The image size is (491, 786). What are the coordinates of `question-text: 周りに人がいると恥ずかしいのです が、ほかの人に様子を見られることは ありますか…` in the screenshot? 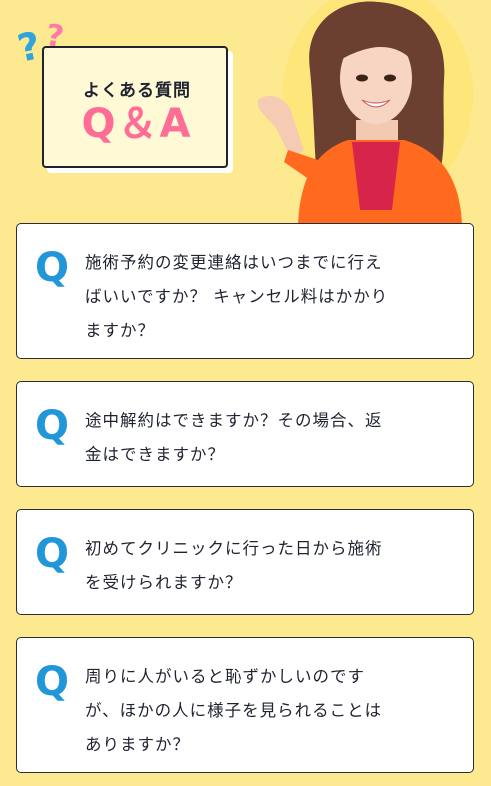 It's located at (234, 710).